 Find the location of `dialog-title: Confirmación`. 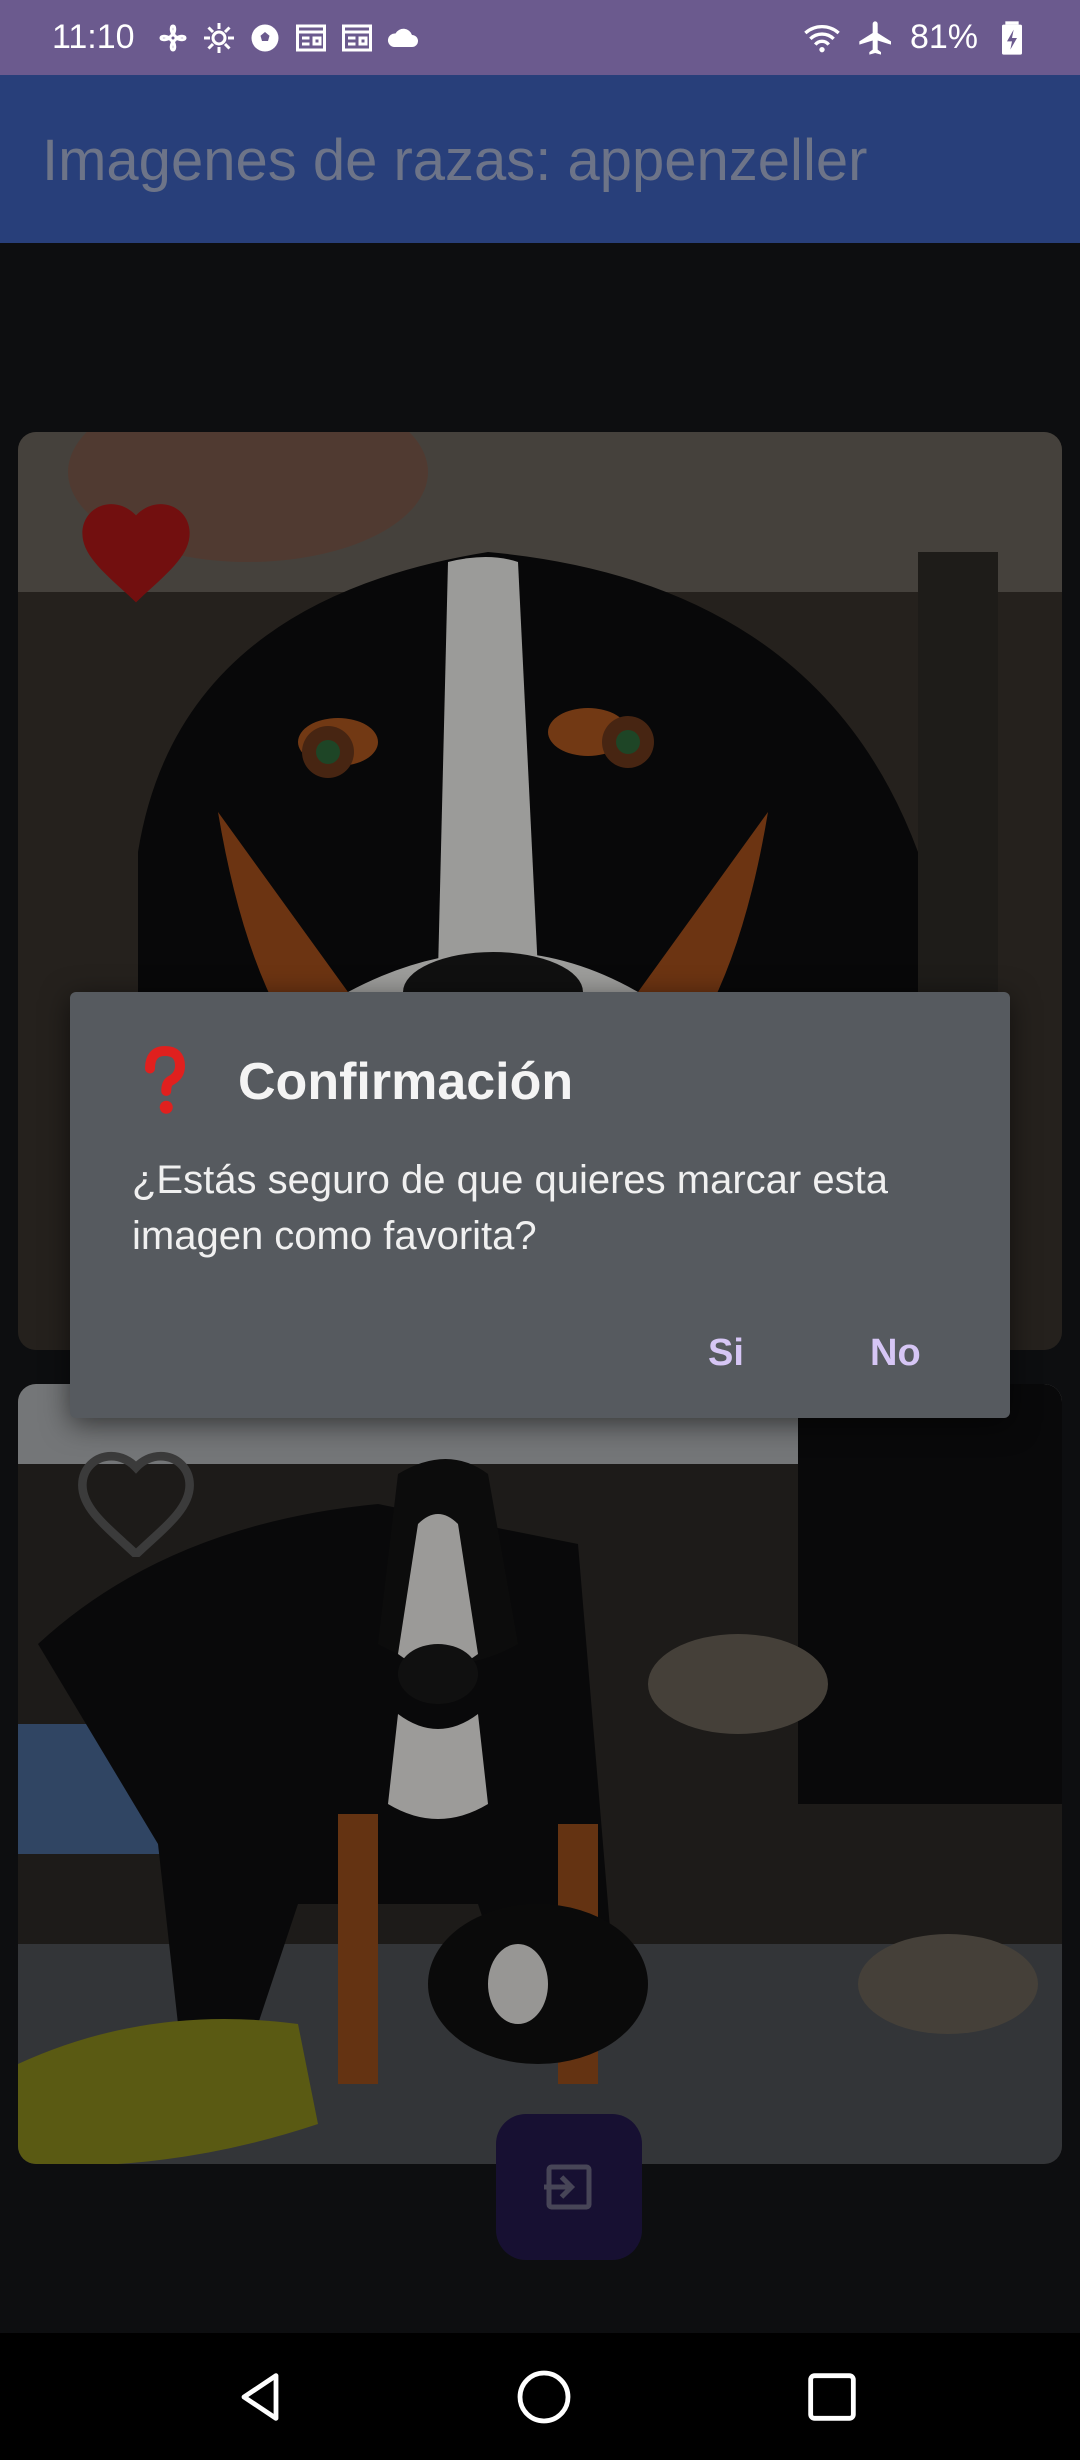

dialog-title: Confirmación is located at coordinates (406, 1082).